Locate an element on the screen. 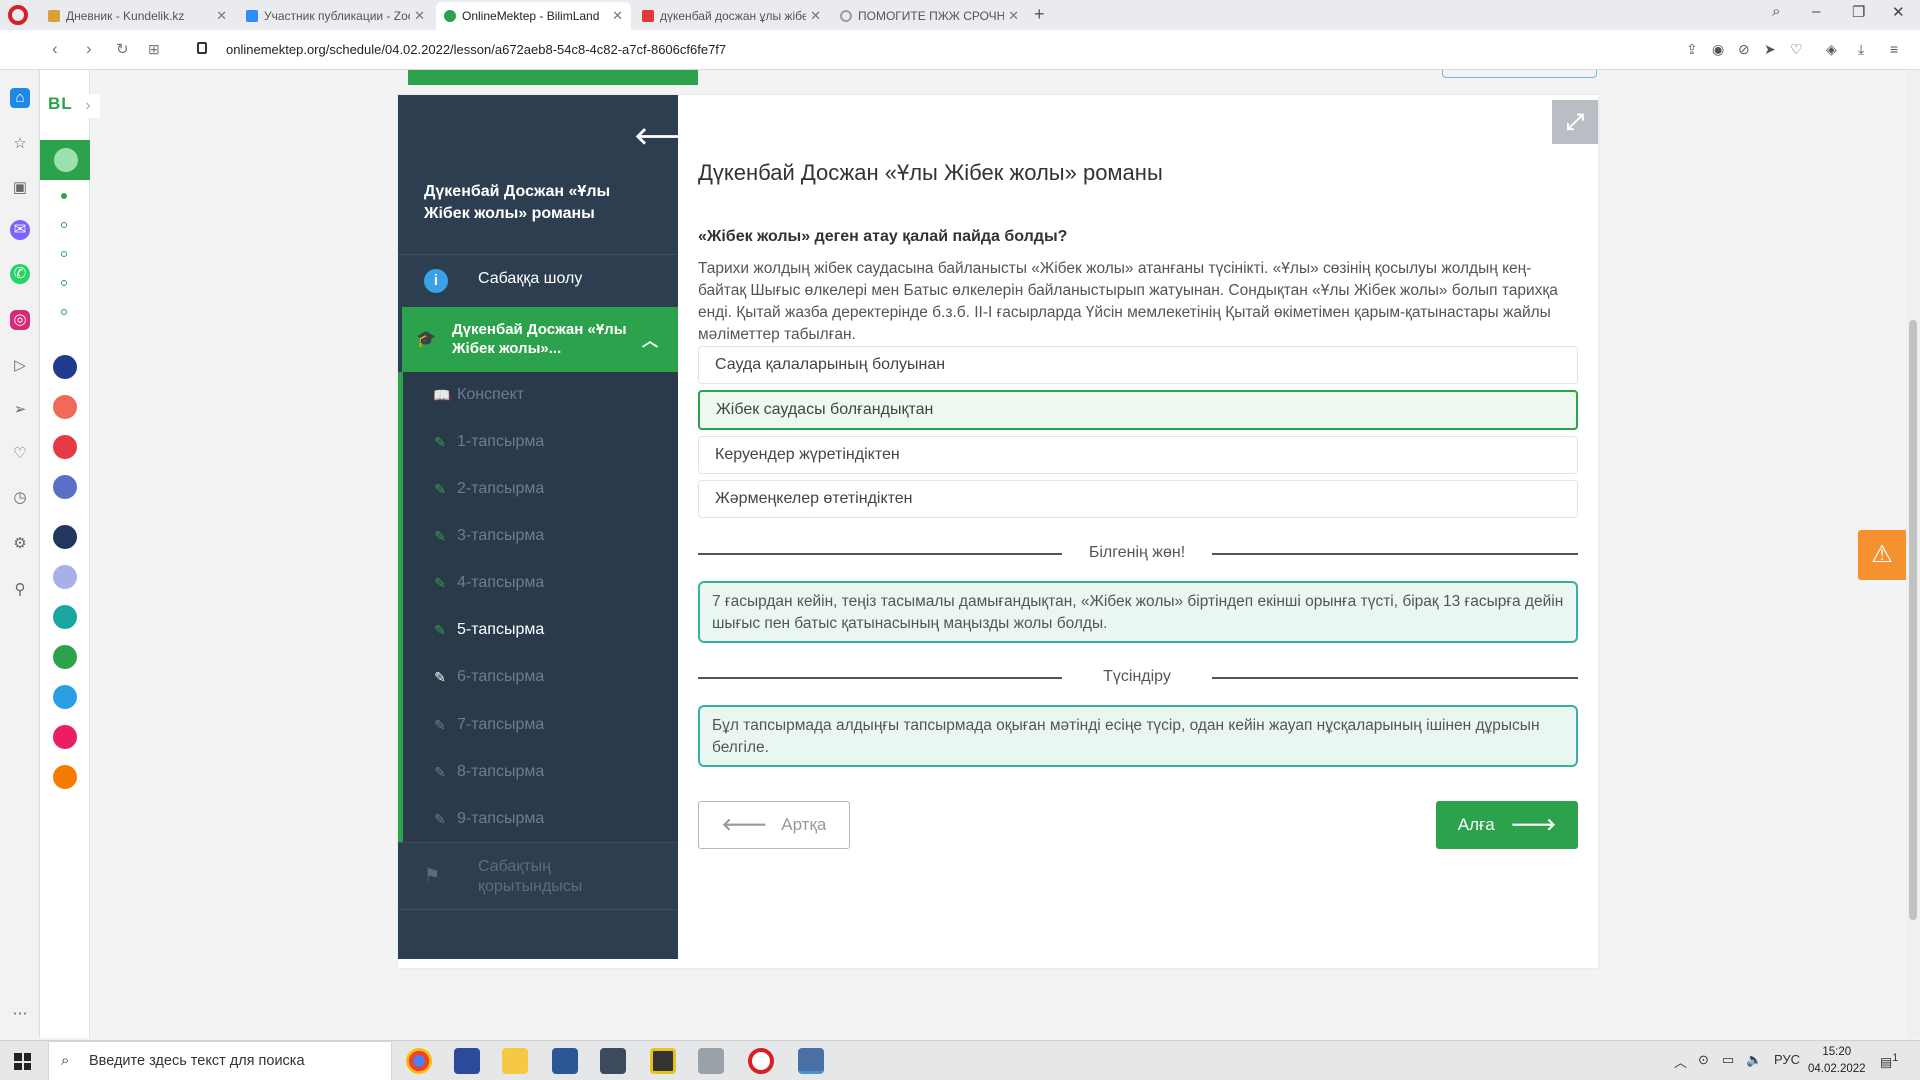  browser-tab: Участник публикации - Zoom ✕ is located at coordinates (335, 16).